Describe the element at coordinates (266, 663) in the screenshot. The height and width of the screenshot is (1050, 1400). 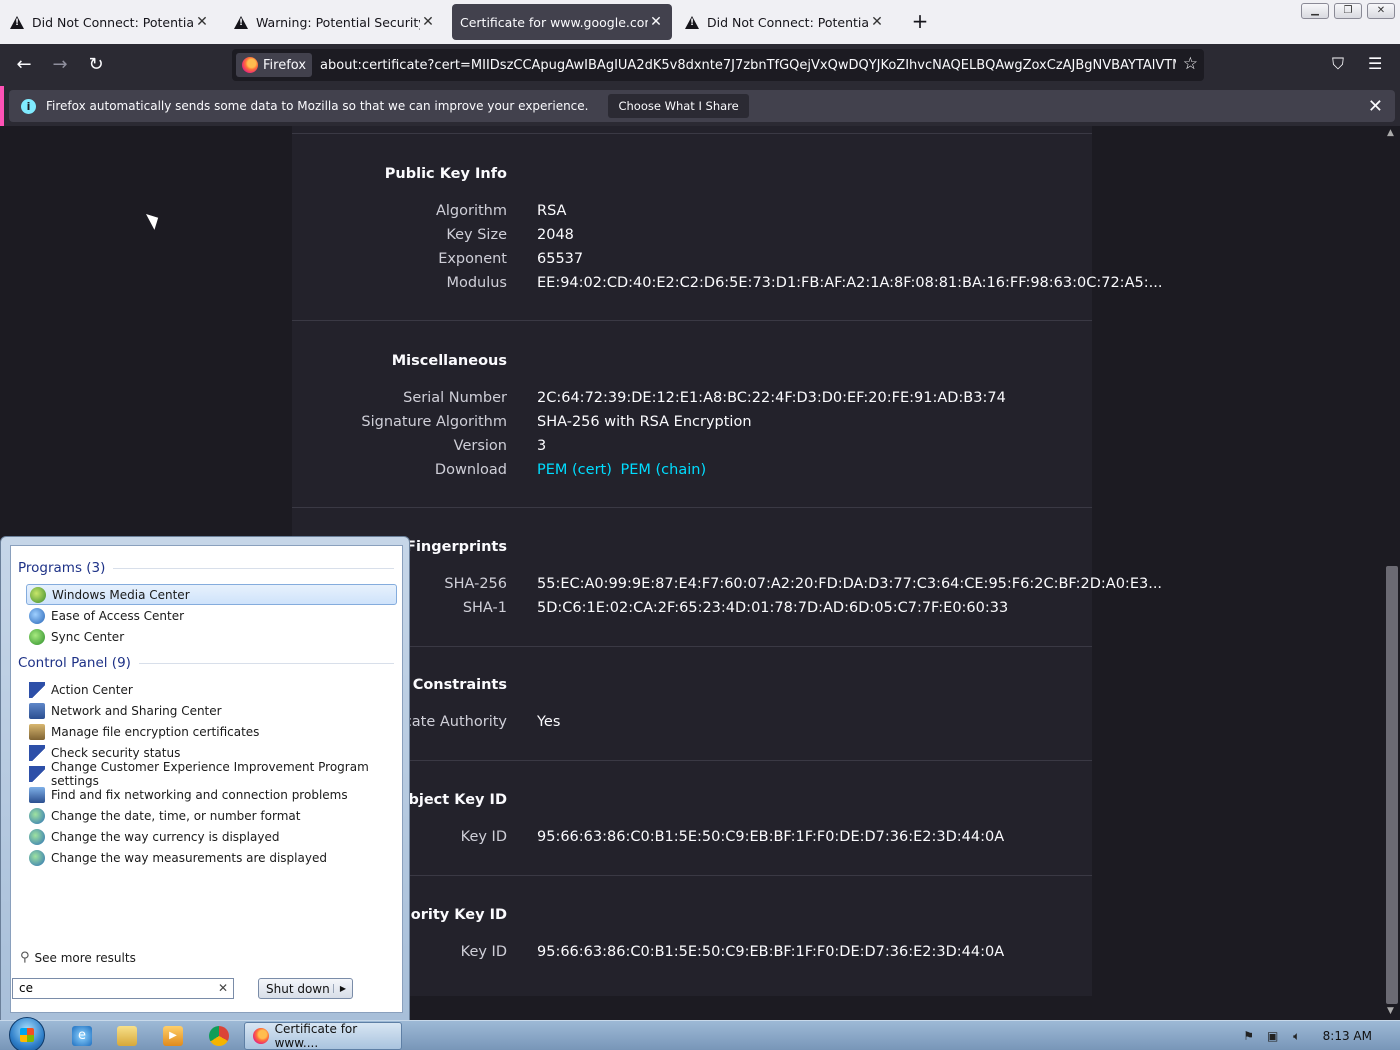
I see `divider` at that location.